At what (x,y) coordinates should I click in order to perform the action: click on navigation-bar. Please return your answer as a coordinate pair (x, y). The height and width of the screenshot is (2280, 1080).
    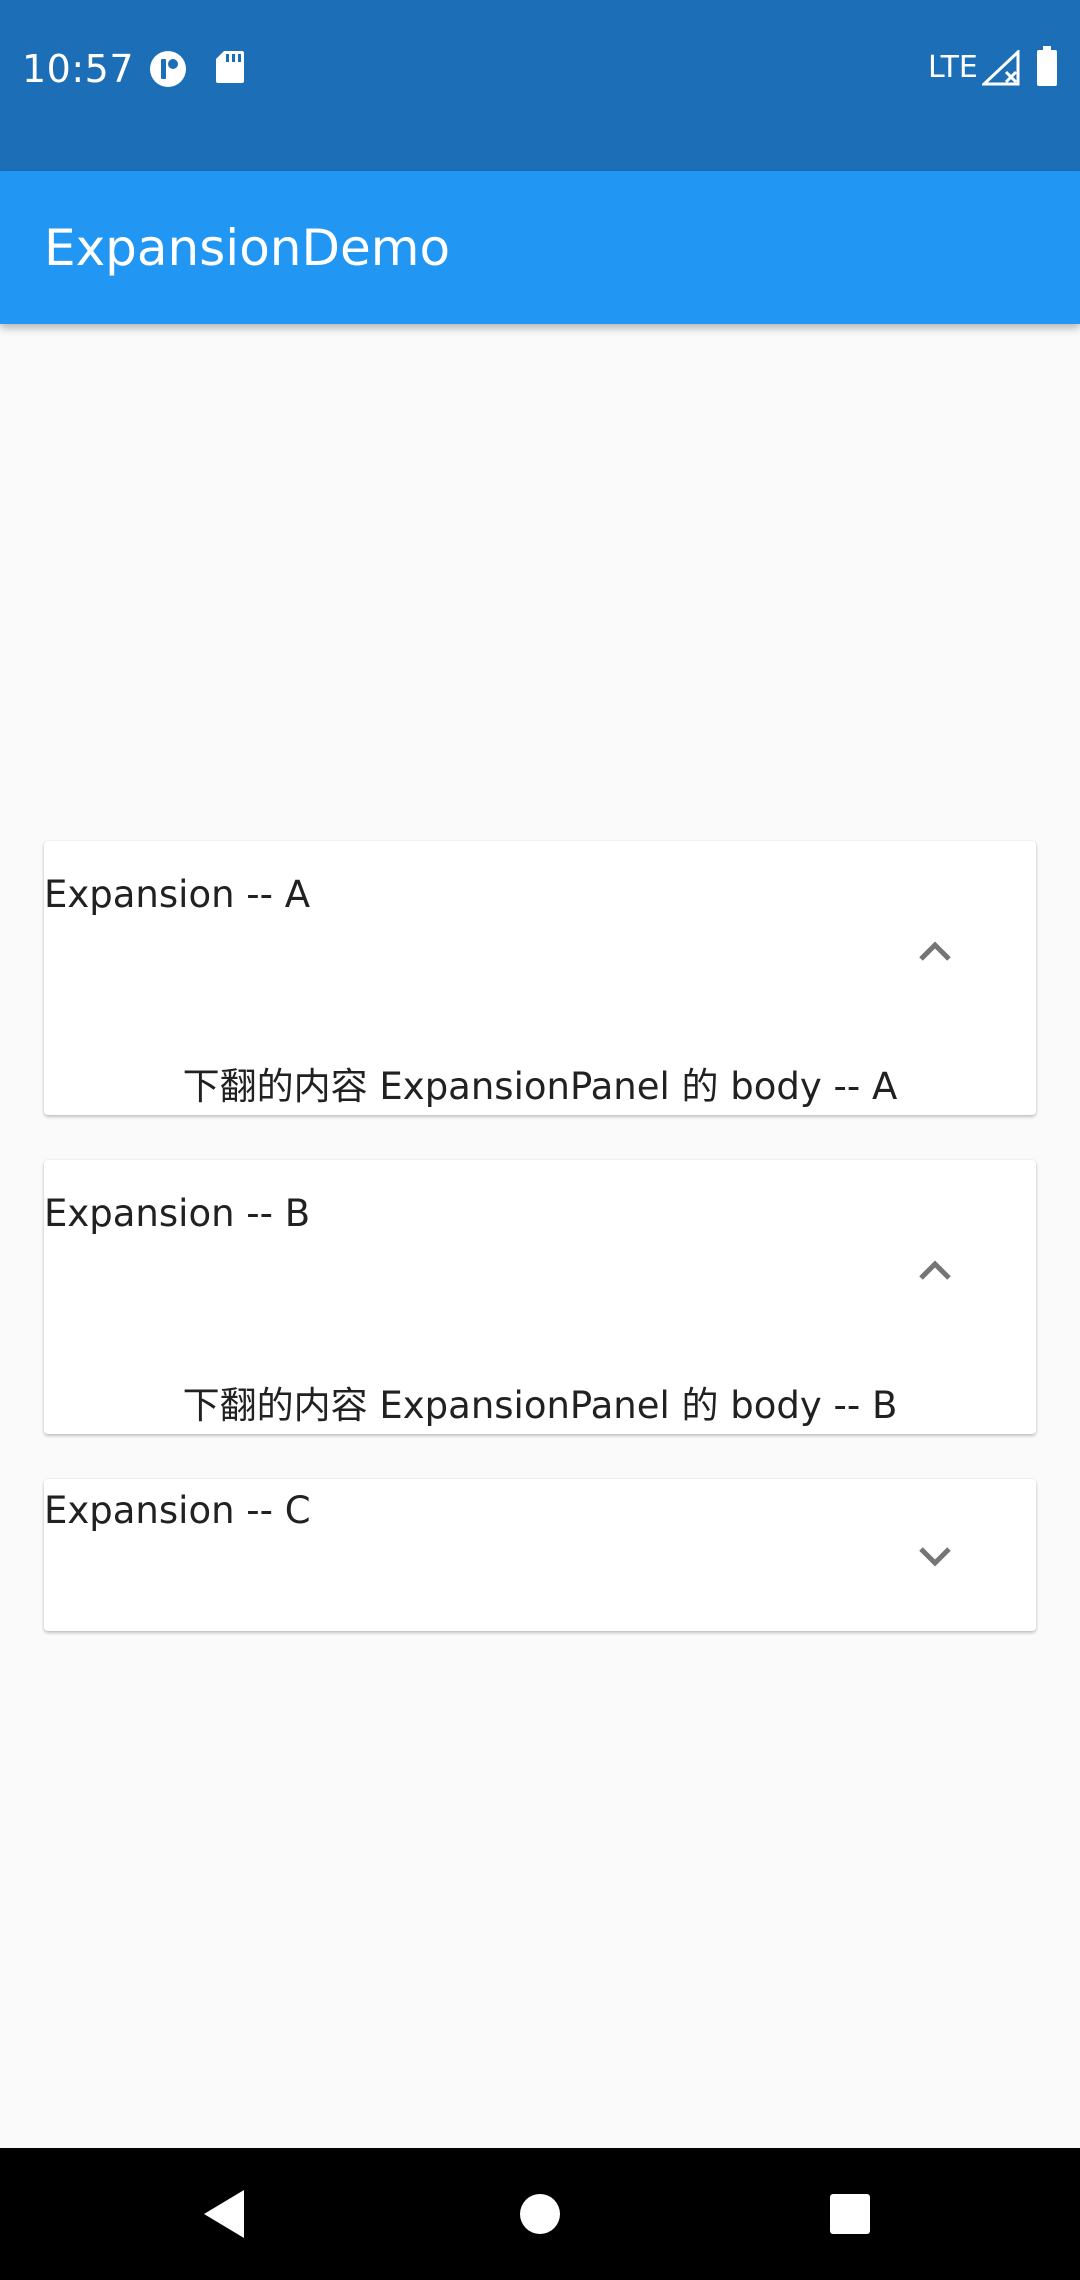
    Looking at the image, I should click on (540, 2214).